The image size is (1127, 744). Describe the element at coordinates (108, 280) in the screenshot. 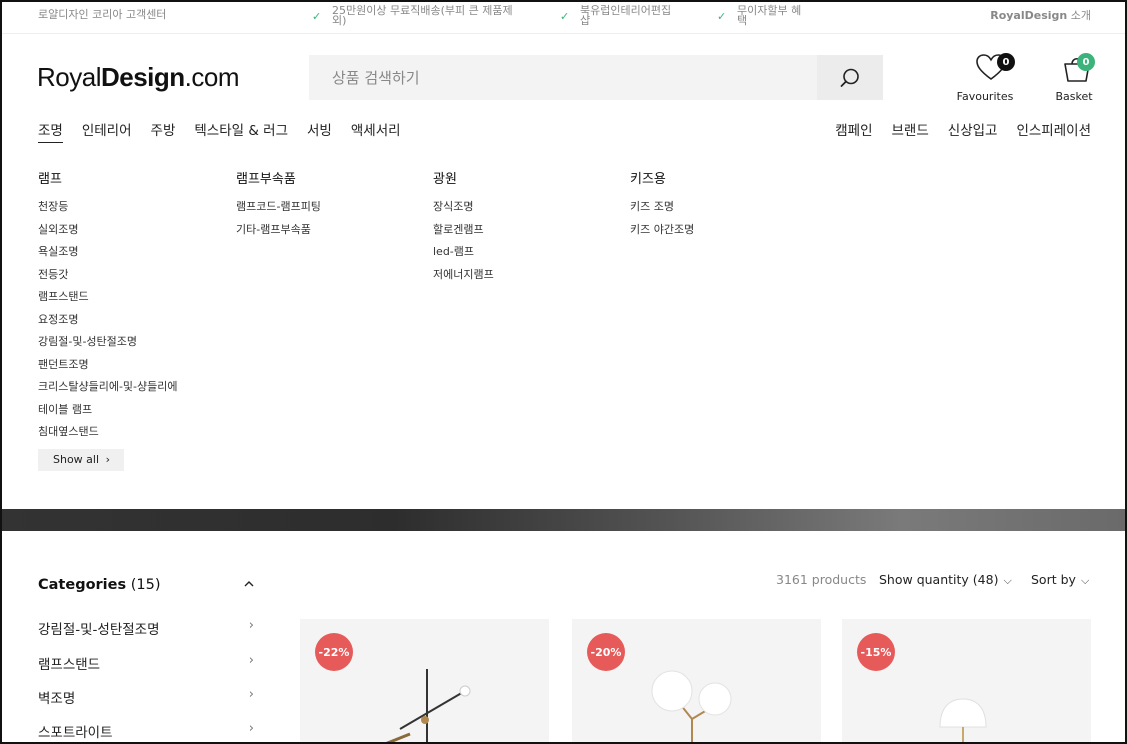

I see `mega-link: 전등갓` at that location.